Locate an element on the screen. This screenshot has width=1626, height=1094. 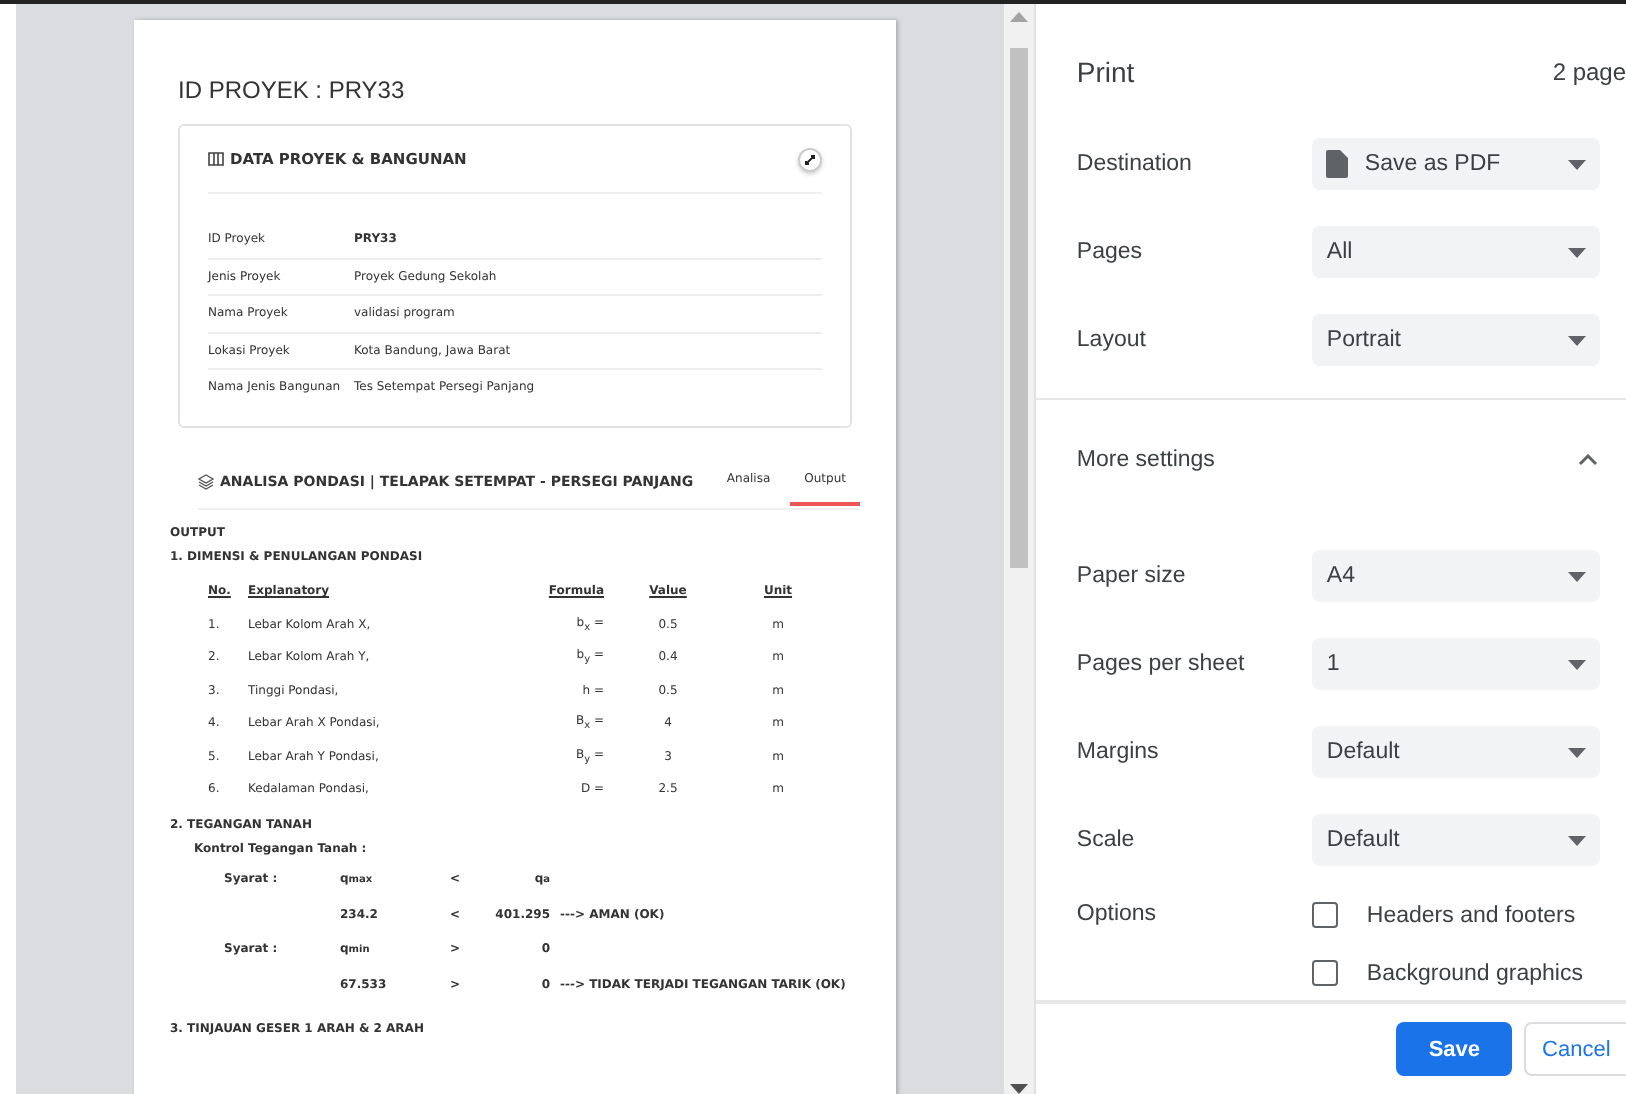
expand-icon is located at coordinates (810, 159).